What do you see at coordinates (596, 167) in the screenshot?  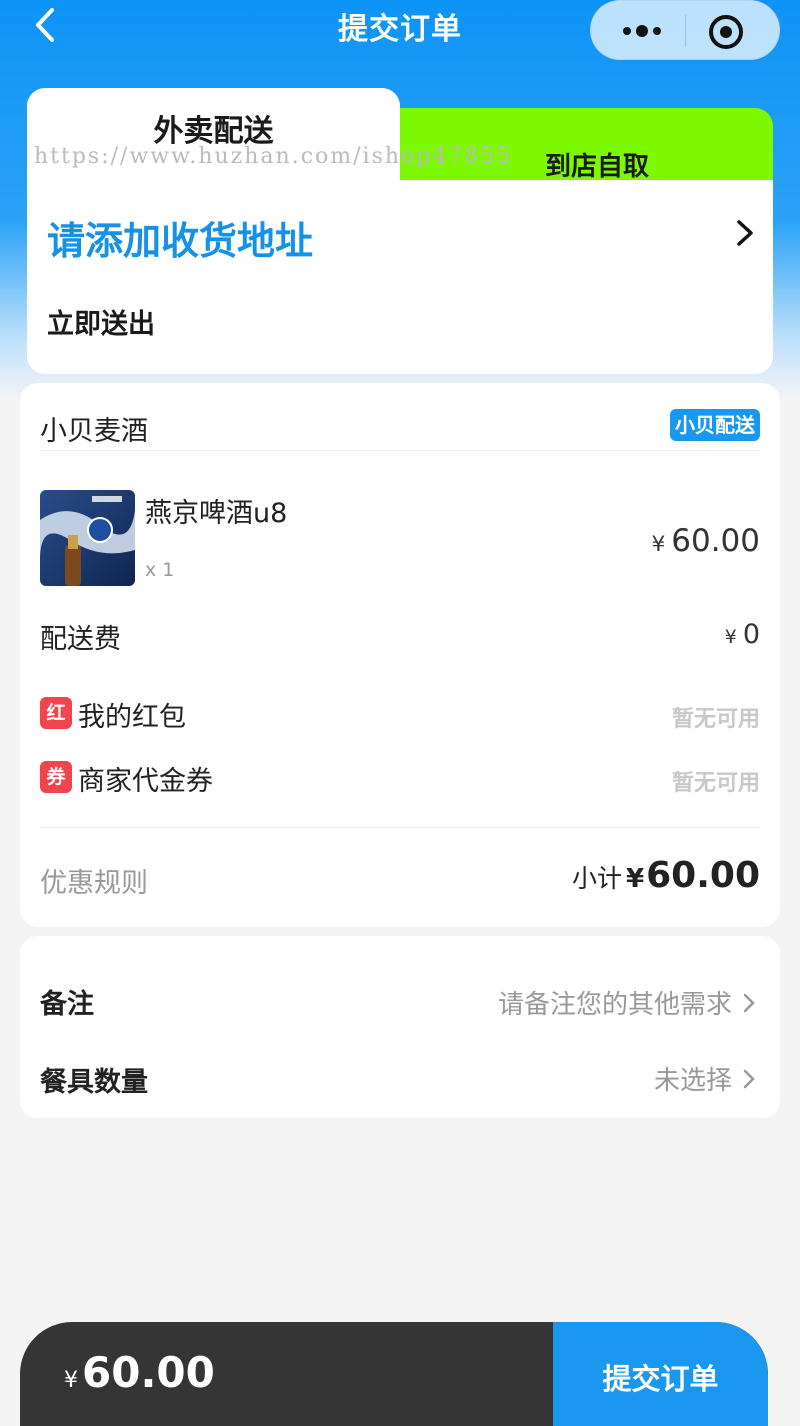 I see `tab-pickup-label: 到店自取` at bounding box center [596, 167].